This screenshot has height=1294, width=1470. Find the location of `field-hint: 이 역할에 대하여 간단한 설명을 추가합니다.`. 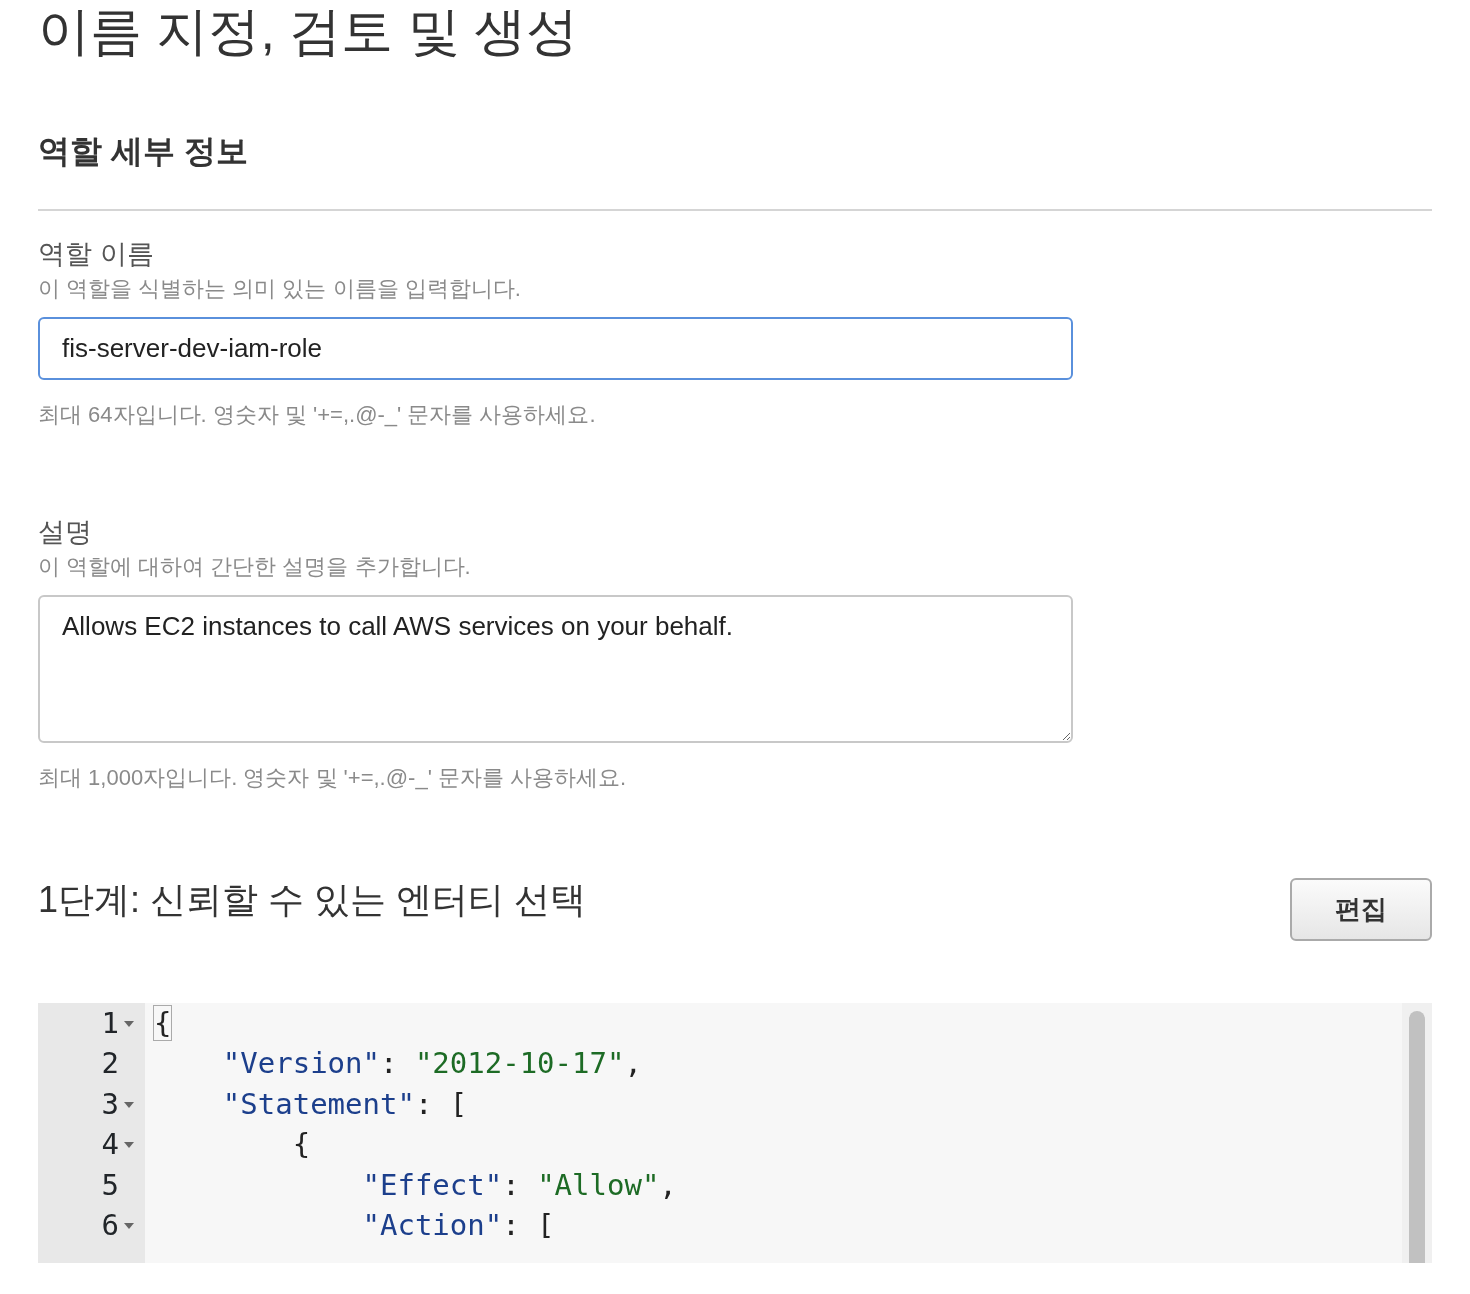

field-hint: 이 역할에 대하여 간단한 설명을 추가합니다. is located at coordinates (255, 566).